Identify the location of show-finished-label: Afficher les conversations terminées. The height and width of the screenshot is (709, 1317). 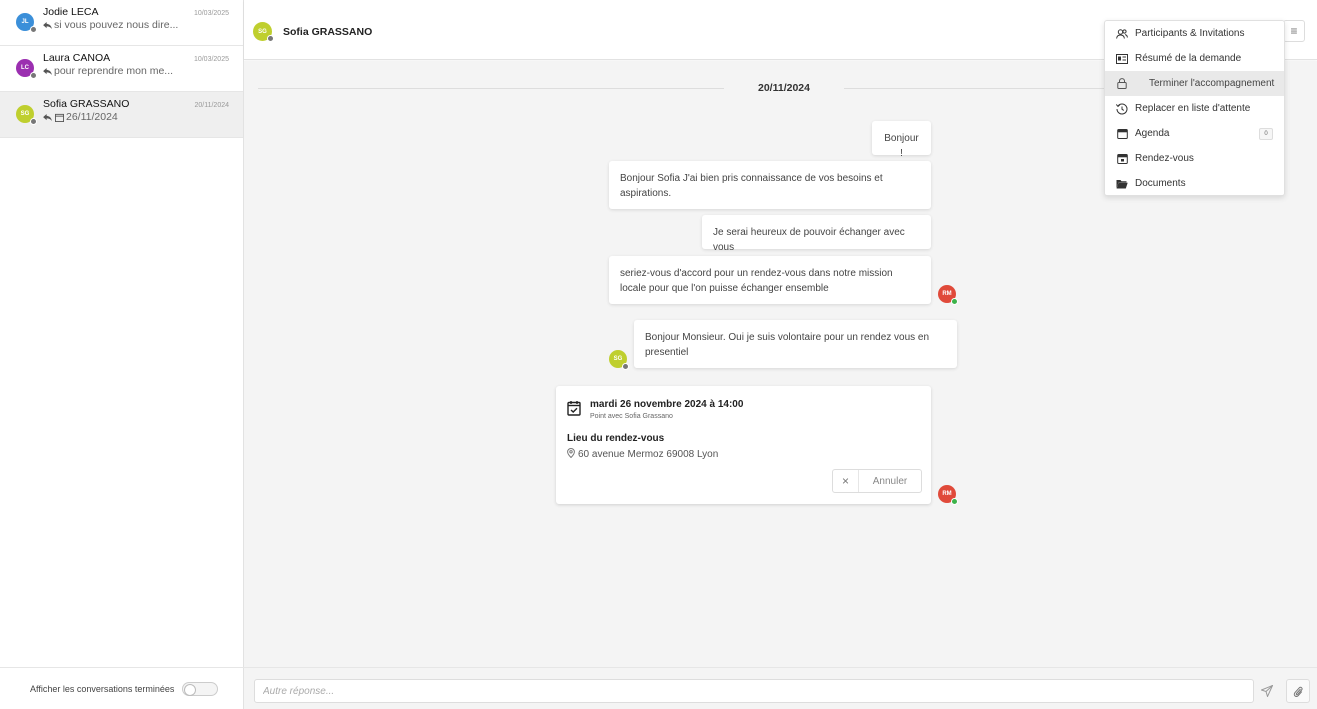
(102, 688).